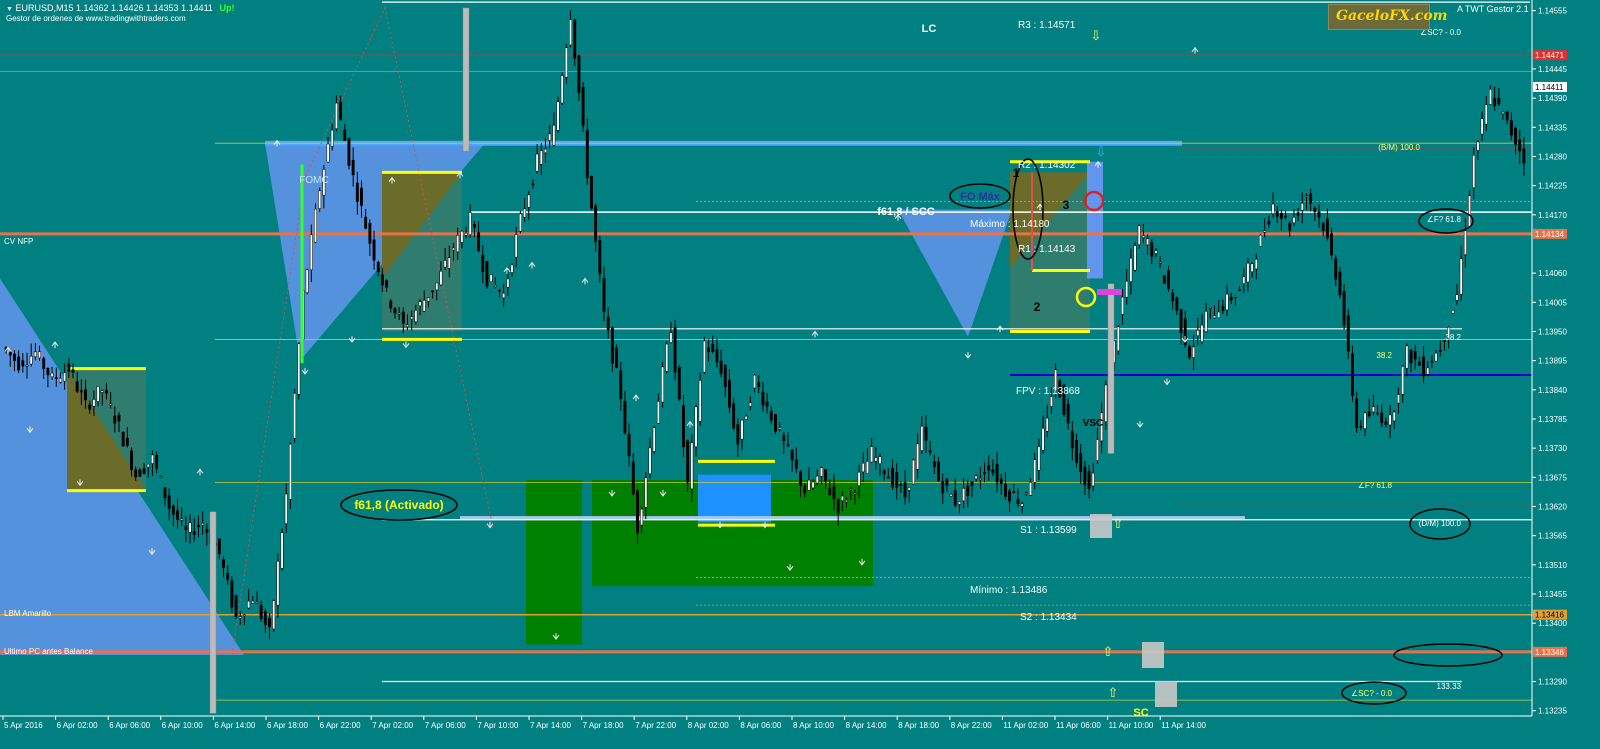 The image size is (1600, 749). Describe the element at coordinates (760, 725) in the screenshot. I see `time-tick-label: 8 Apr 06:00` at that location.